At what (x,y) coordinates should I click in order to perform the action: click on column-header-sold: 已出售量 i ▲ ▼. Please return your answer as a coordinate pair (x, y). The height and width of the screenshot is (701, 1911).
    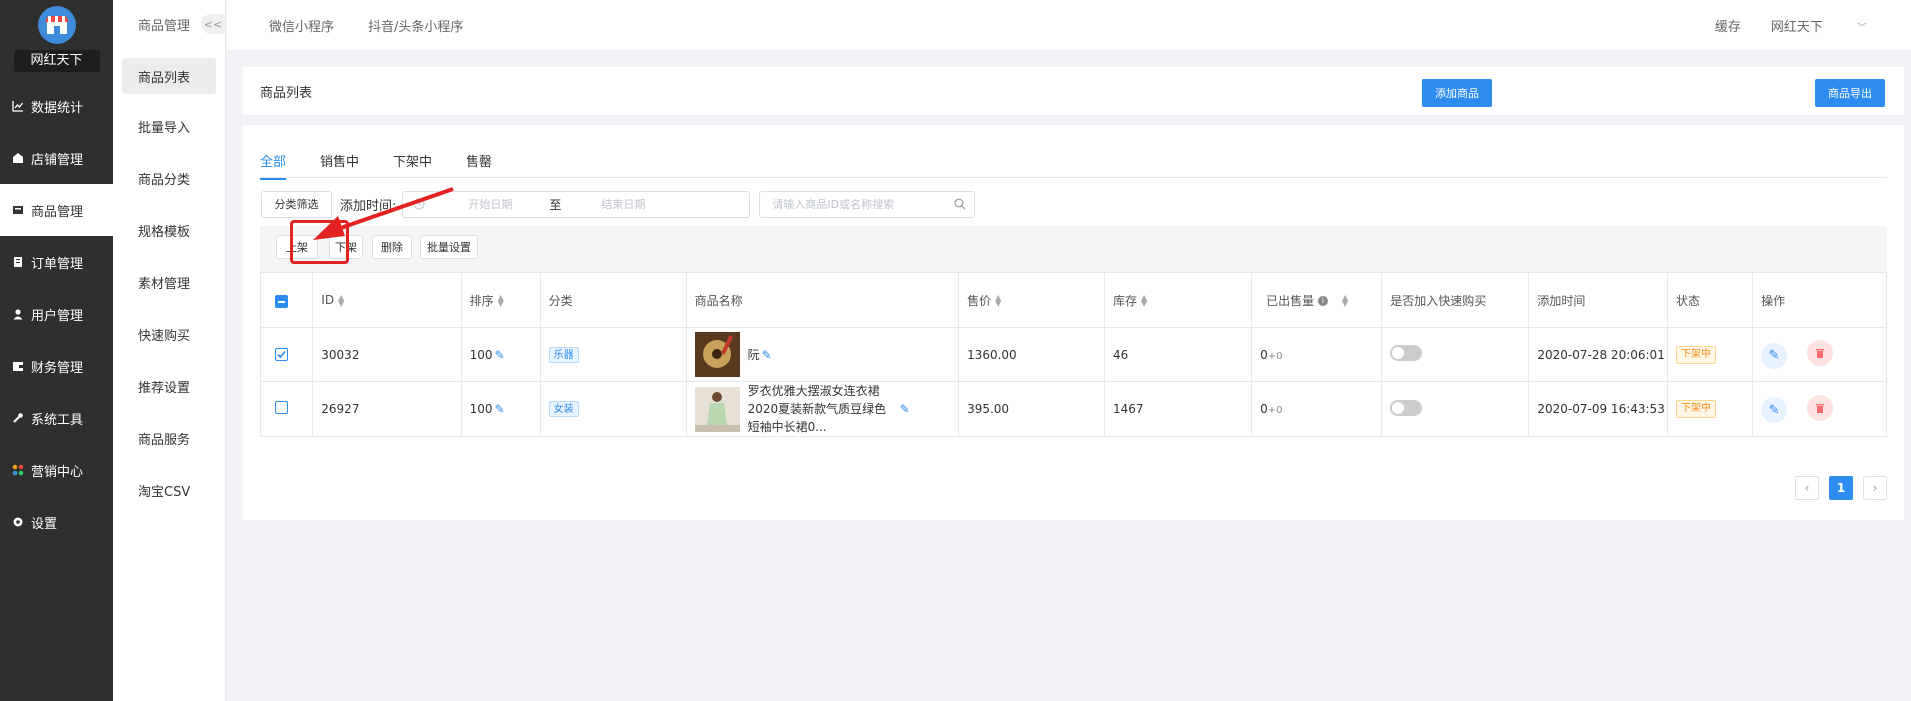
    Looking at the image, I should click on (1317, 300).